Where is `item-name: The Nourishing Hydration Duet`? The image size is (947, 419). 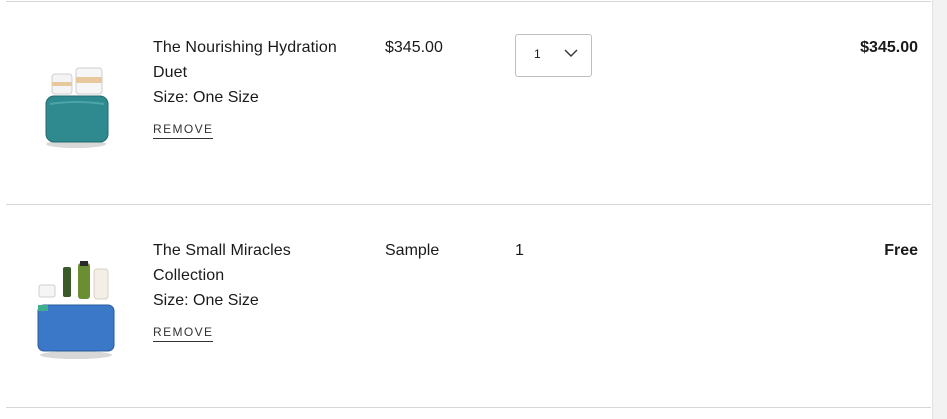 item-name: The Nourishing Hydration Duet is located at coordinates (258, 60).